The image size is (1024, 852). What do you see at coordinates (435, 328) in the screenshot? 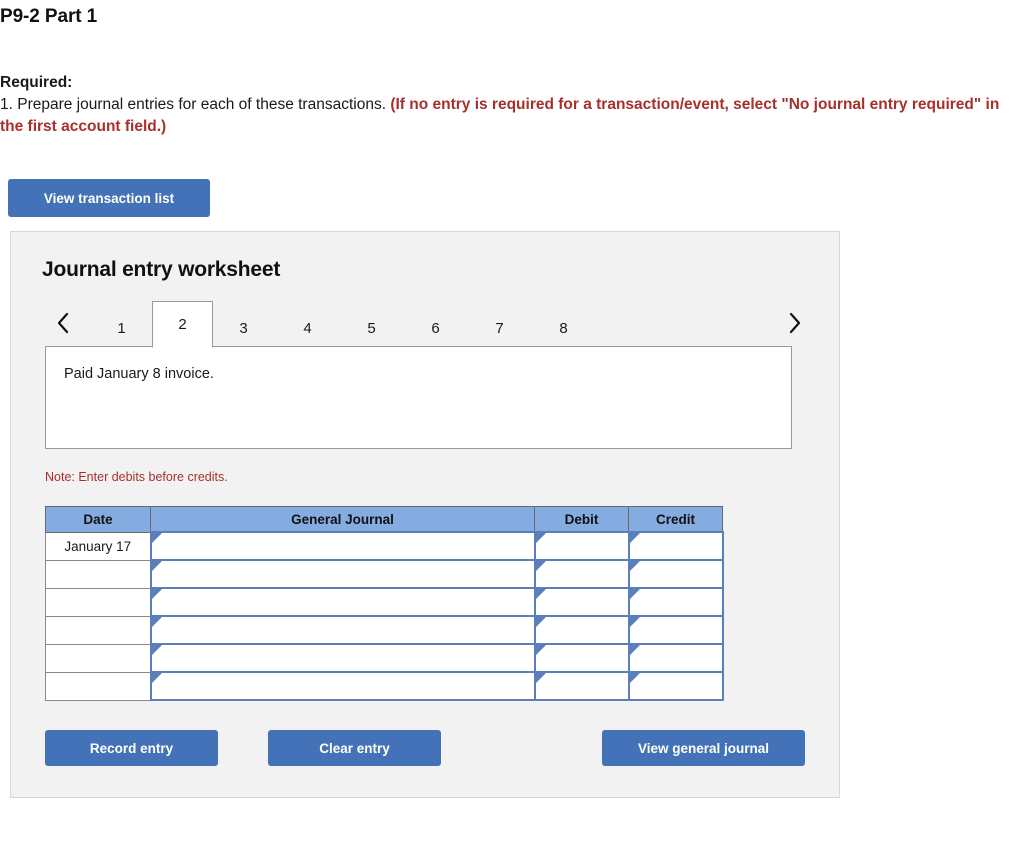
I see `worksheet-tab-6: 6` at bounding box center [435, 328].